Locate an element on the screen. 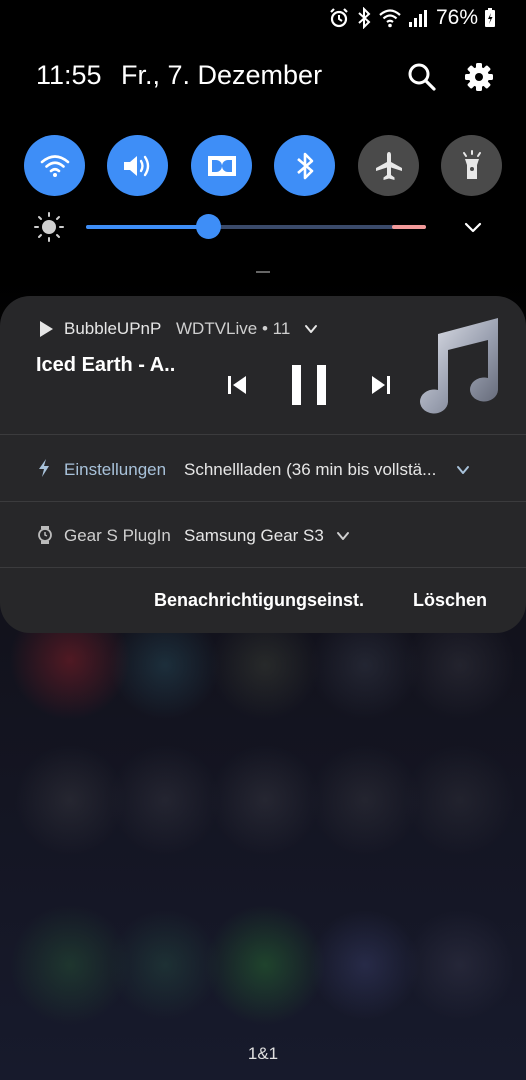 The width and height of the screenshot is (526, 1080). airplane-icon is located at coordinates (388, 165).